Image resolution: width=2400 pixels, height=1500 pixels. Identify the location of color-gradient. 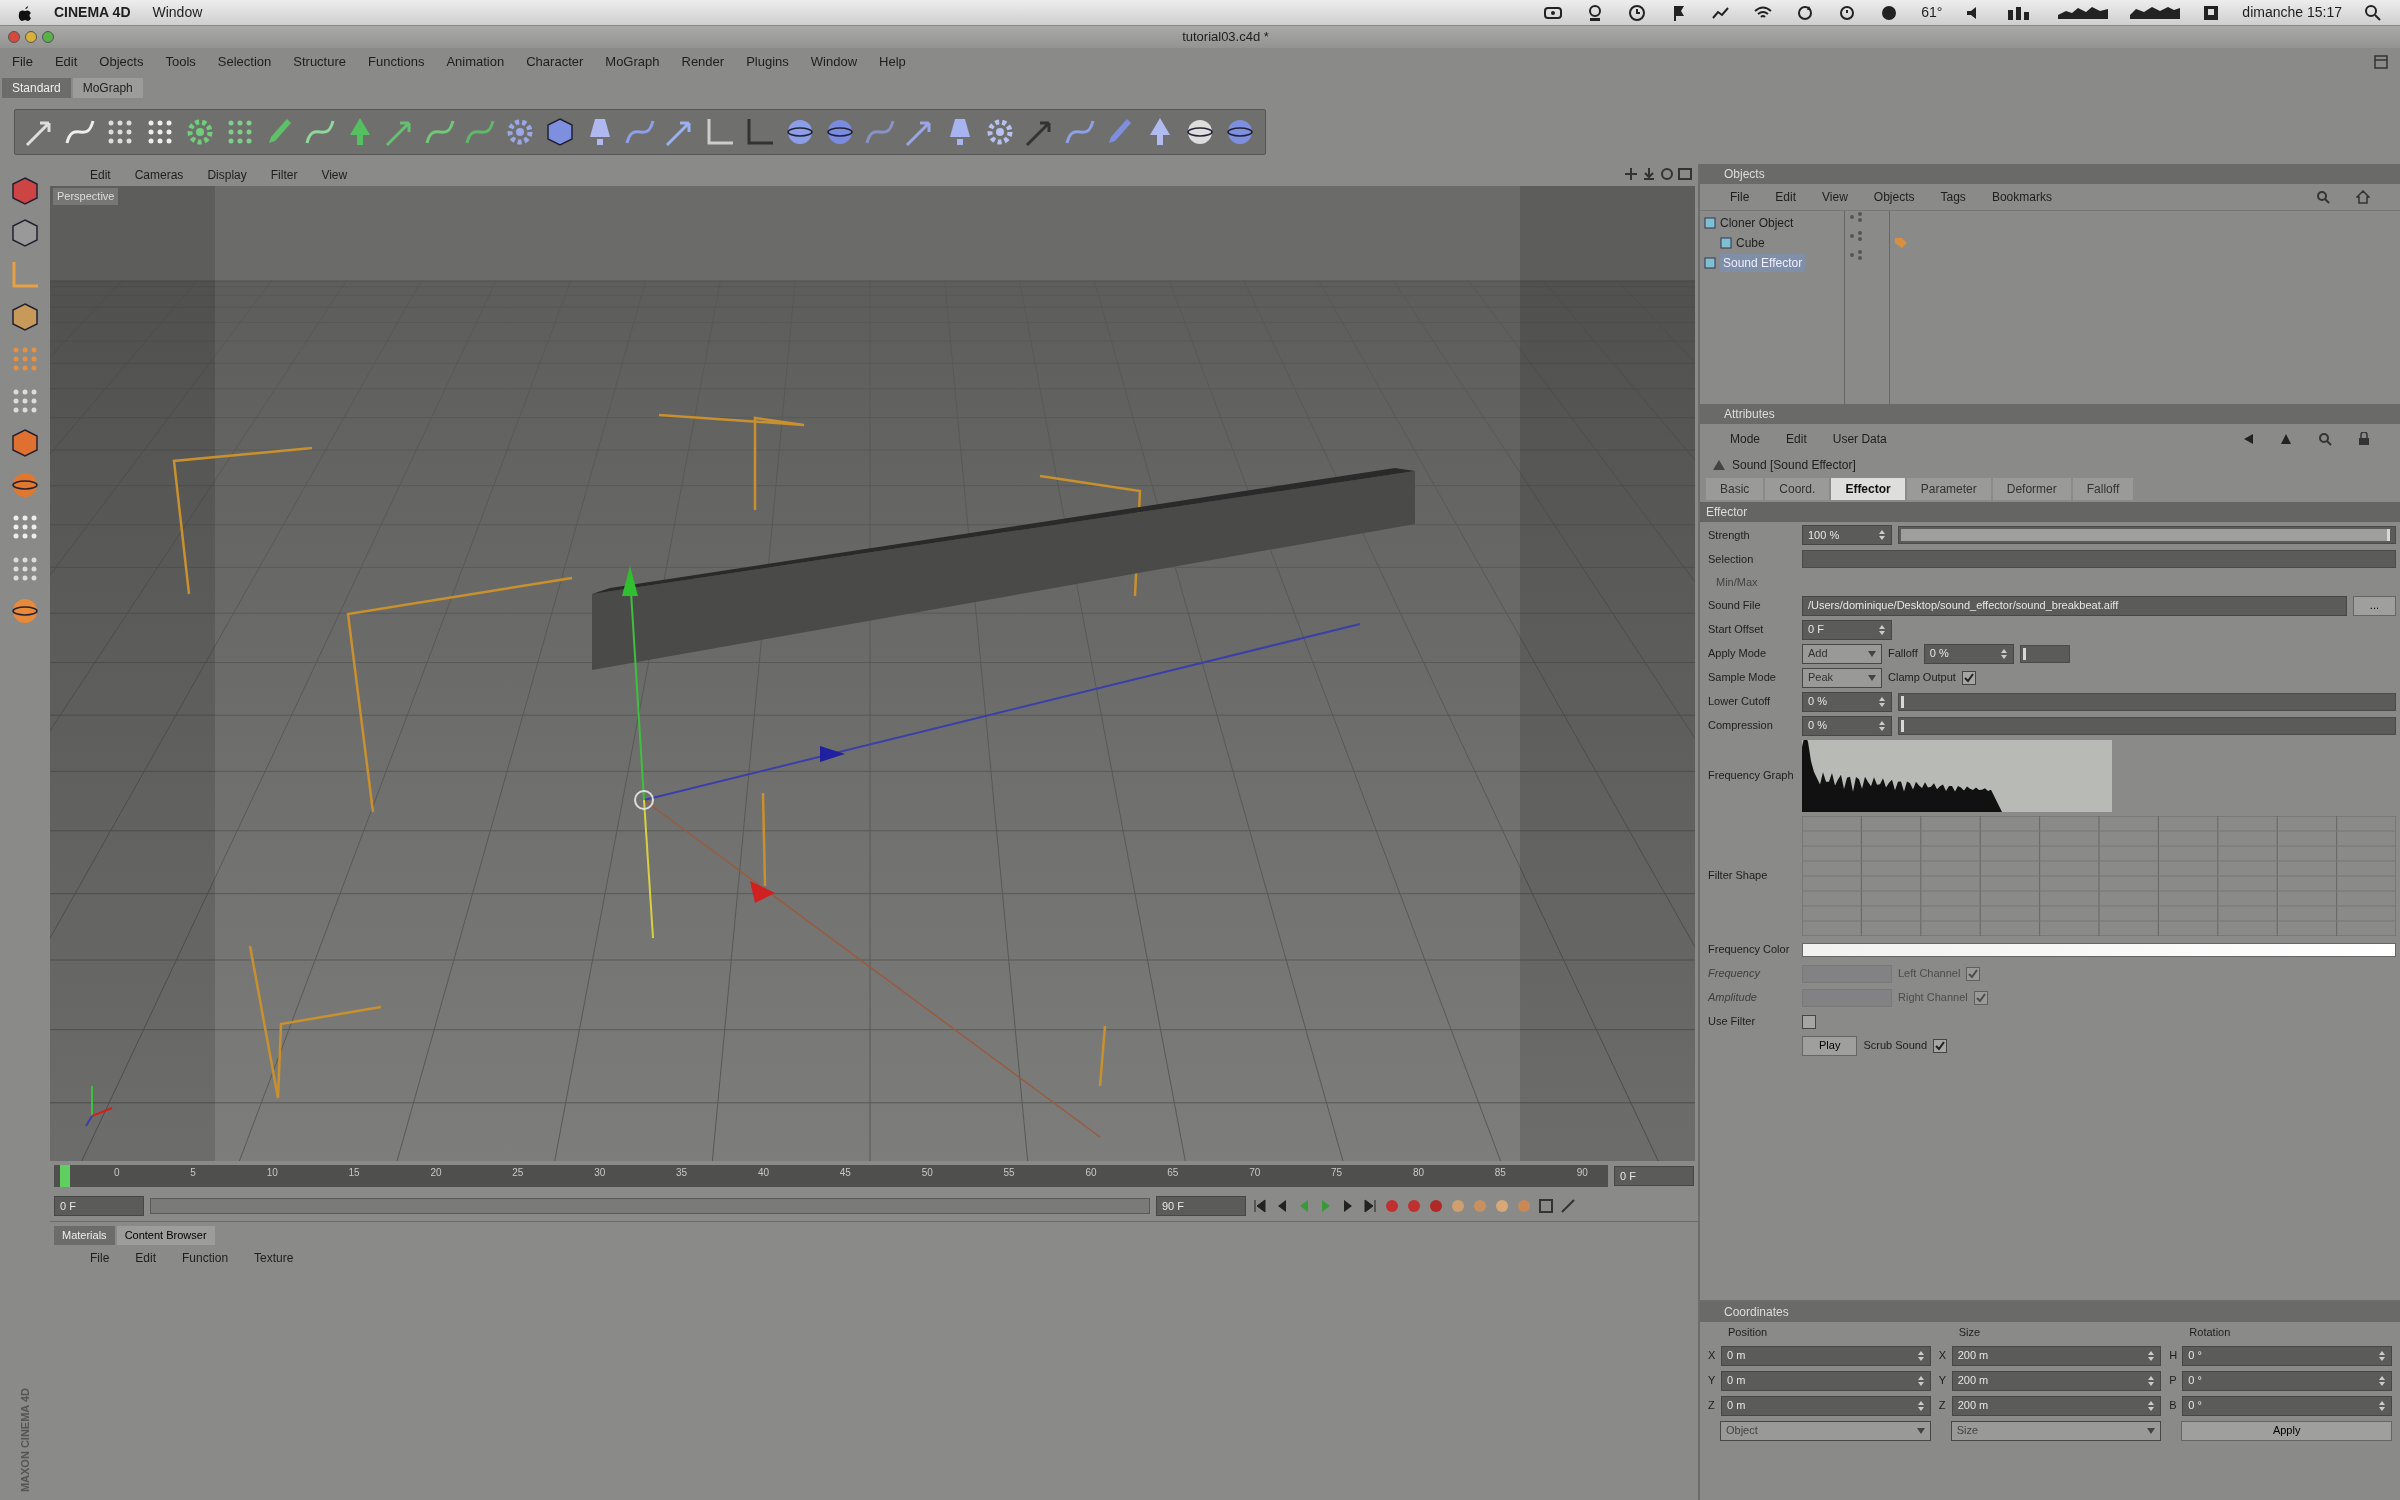
(2099, 949).